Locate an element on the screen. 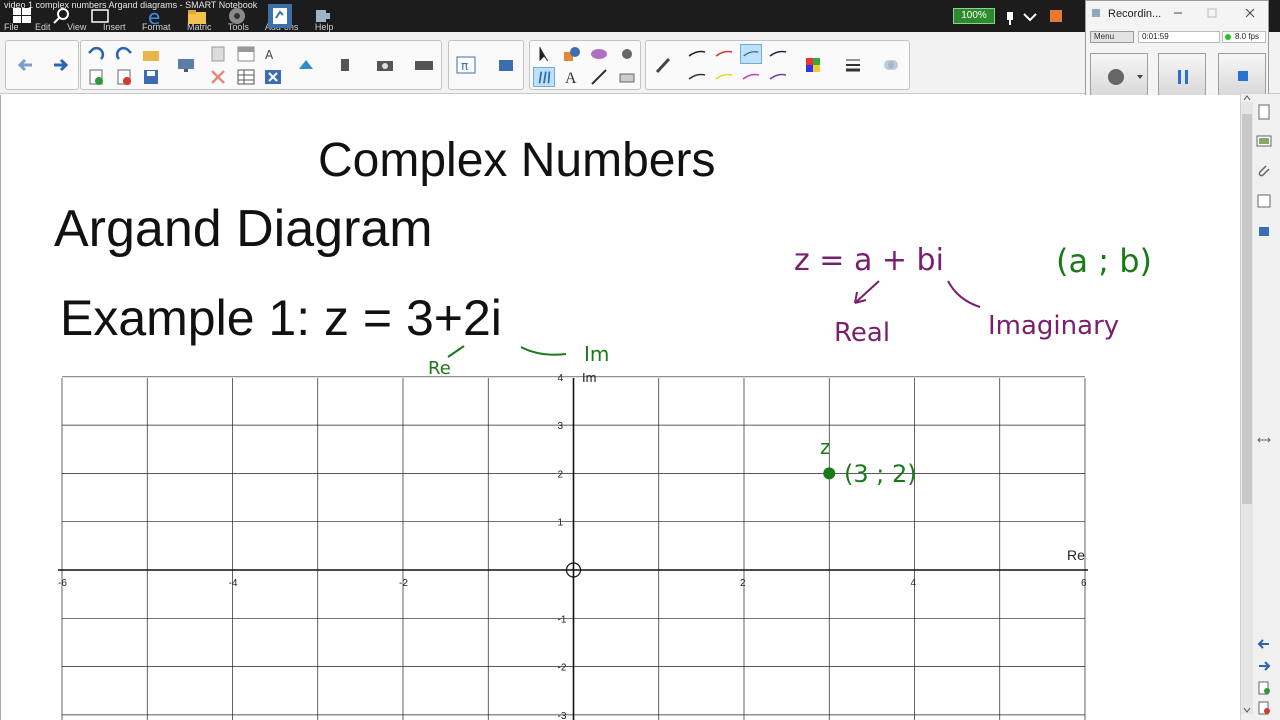 The height and width of the screenshot is (720, 1280). scroll-up-icon is located at coordinates (1247, 98).